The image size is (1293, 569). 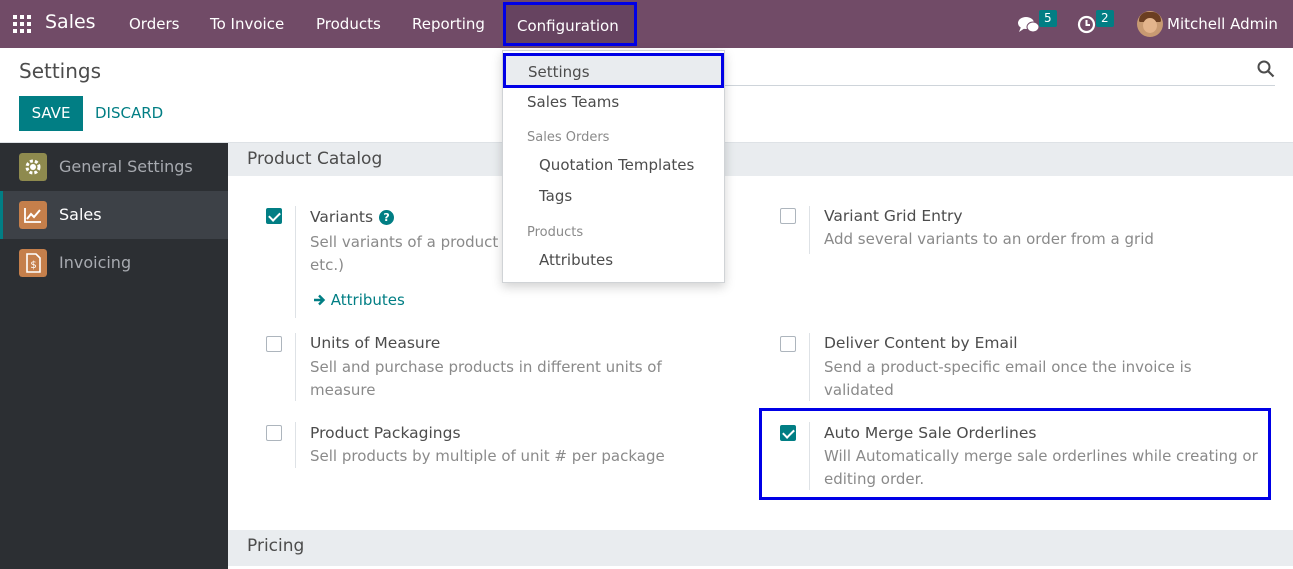 What do you see at coordinates (555, 232) in the screenshot?
I see `dropdown-header-products: Products` at bounding box center [555, 232].